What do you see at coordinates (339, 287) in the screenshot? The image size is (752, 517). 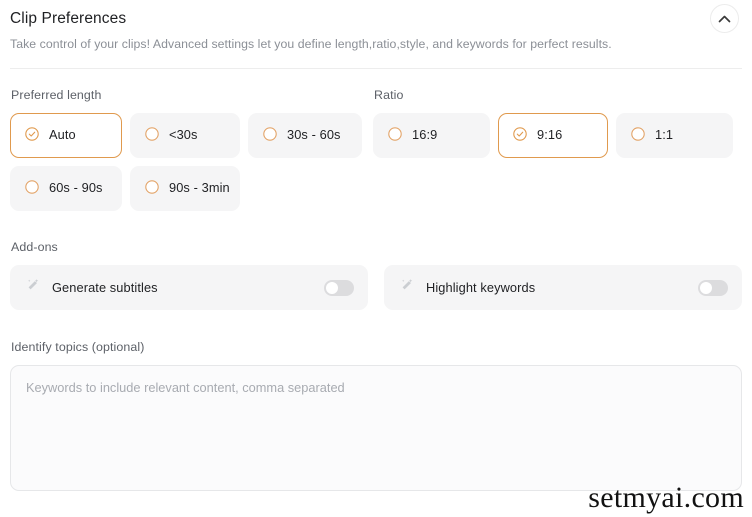 I see `generate-subtitles-toggle` at bounding box center [339, 287].